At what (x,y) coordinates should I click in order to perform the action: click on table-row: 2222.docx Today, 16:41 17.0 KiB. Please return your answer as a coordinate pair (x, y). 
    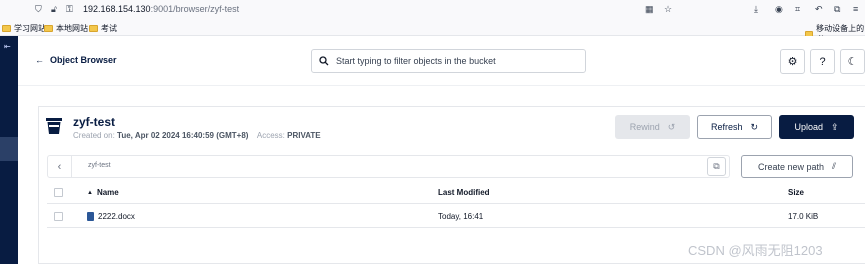
    Looking at the image, I should click on (456, 216).